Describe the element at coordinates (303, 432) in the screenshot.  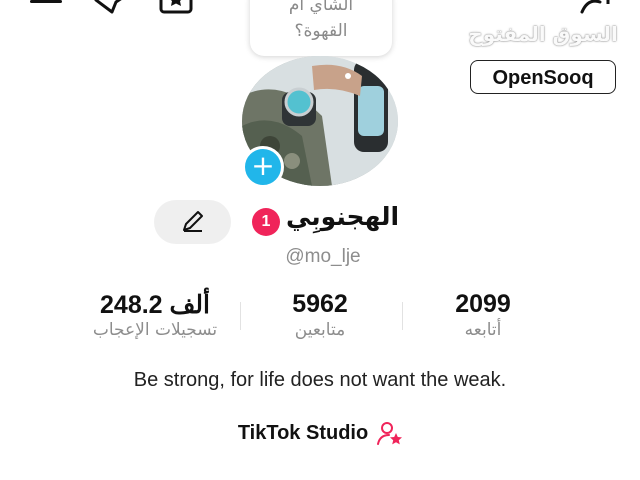
I see `studio-label: TikTok Studio` at that location.